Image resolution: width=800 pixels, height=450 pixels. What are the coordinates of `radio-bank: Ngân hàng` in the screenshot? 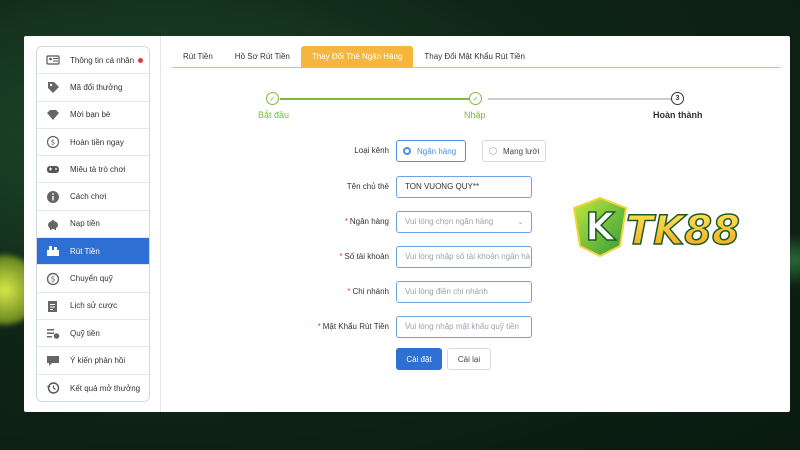 It's located at (431, 151).